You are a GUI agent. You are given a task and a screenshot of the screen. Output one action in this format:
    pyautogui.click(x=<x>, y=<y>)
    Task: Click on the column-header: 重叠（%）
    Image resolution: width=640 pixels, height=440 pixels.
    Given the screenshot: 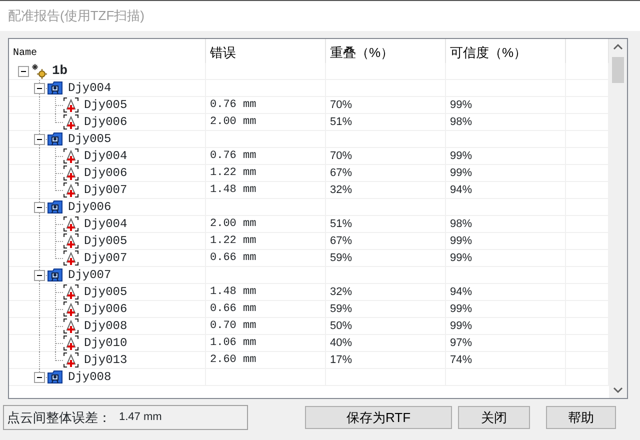 What is the action you would take?
    pyautogui.click(x=386, y=51)
    